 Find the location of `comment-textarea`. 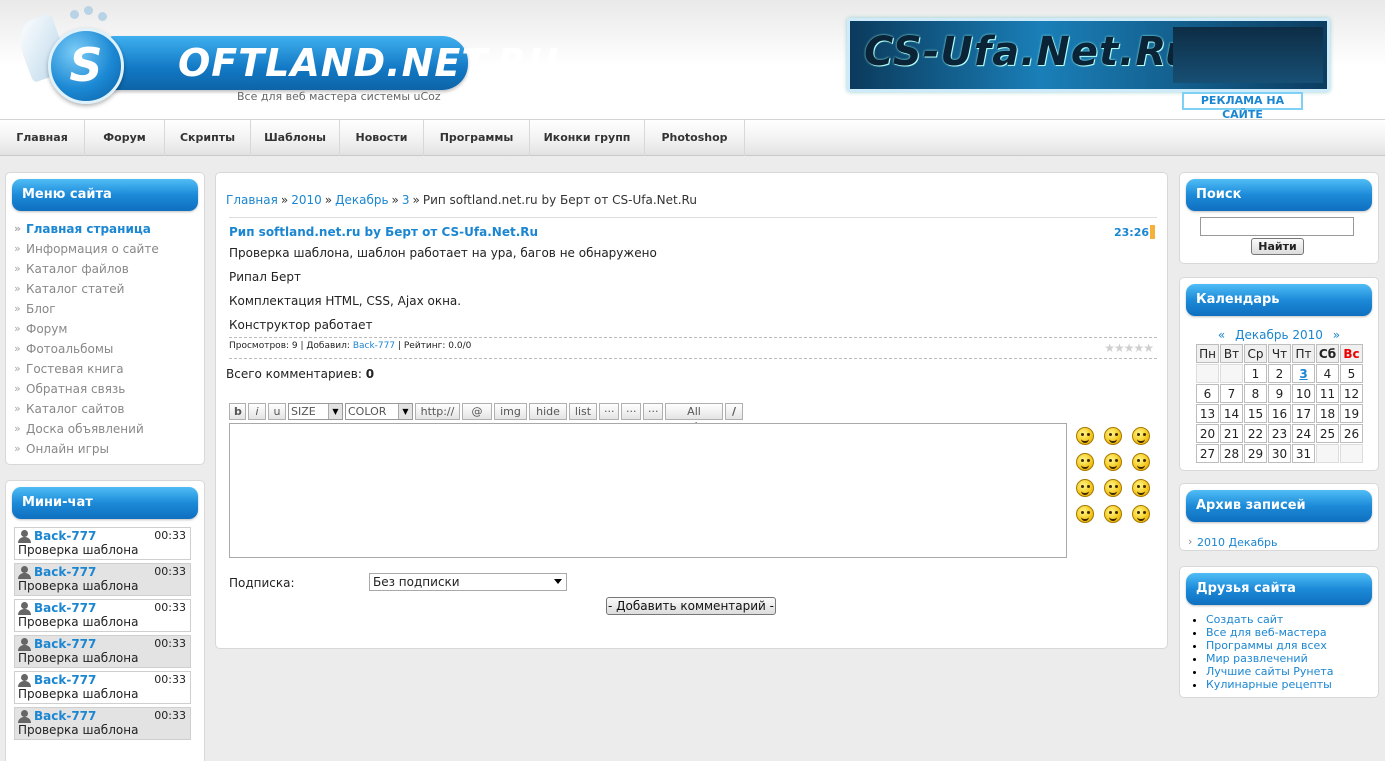

comment-textarea is located at coordinates (648, 490).